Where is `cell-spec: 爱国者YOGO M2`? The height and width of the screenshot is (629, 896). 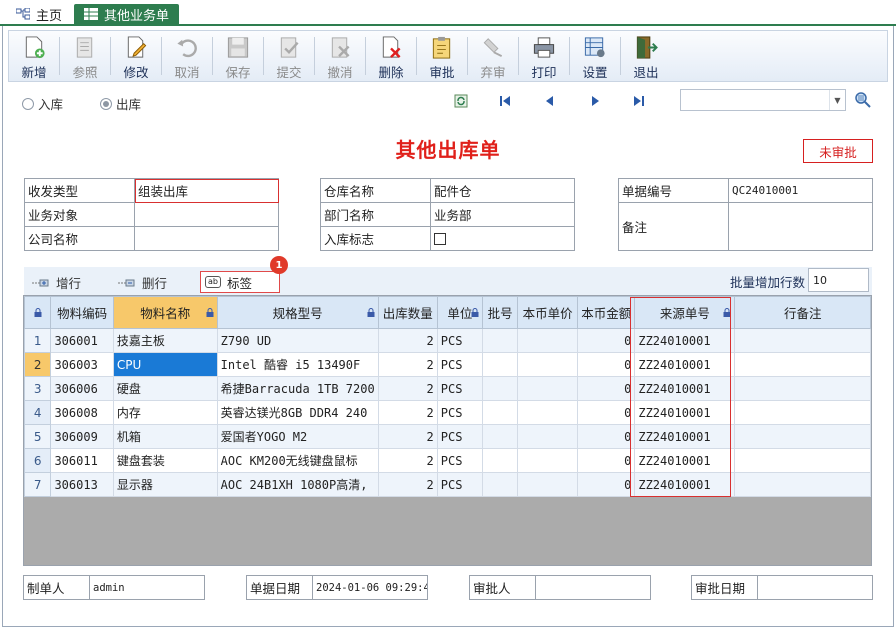 cell-spec: 爱国者YOGO M2 is located at coordinates (297, 436).